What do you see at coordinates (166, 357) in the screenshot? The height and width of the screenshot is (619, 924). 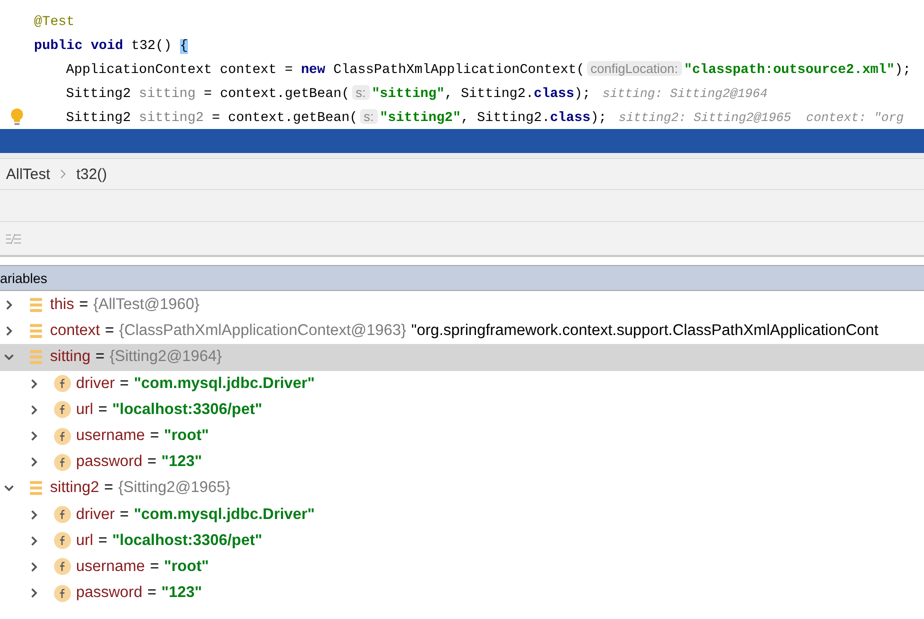 I see `variable-value: {Sitting2@1964}` at bounding box center [166, 357].